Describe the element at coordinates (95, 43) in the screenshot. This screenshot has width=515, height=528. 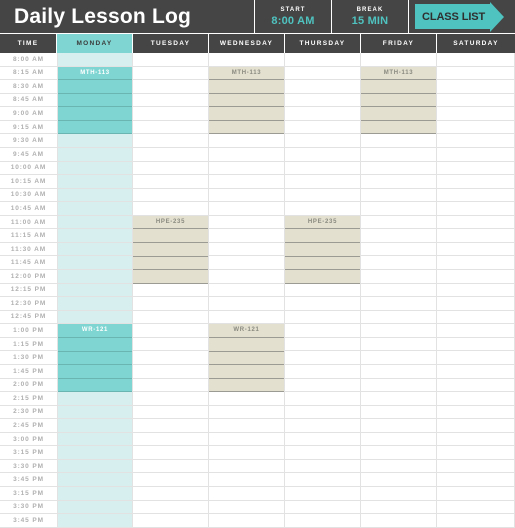
I see `column-header-monday: MONDAY` at that location.